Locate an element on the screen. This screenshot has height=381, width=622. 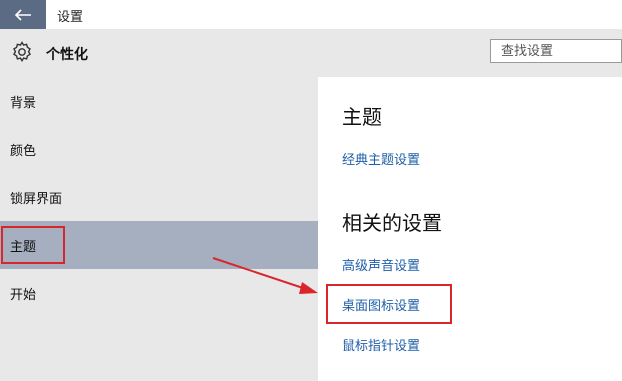
sidebar-item-label: 锁屏界面 is located at coordinates (36, 199).